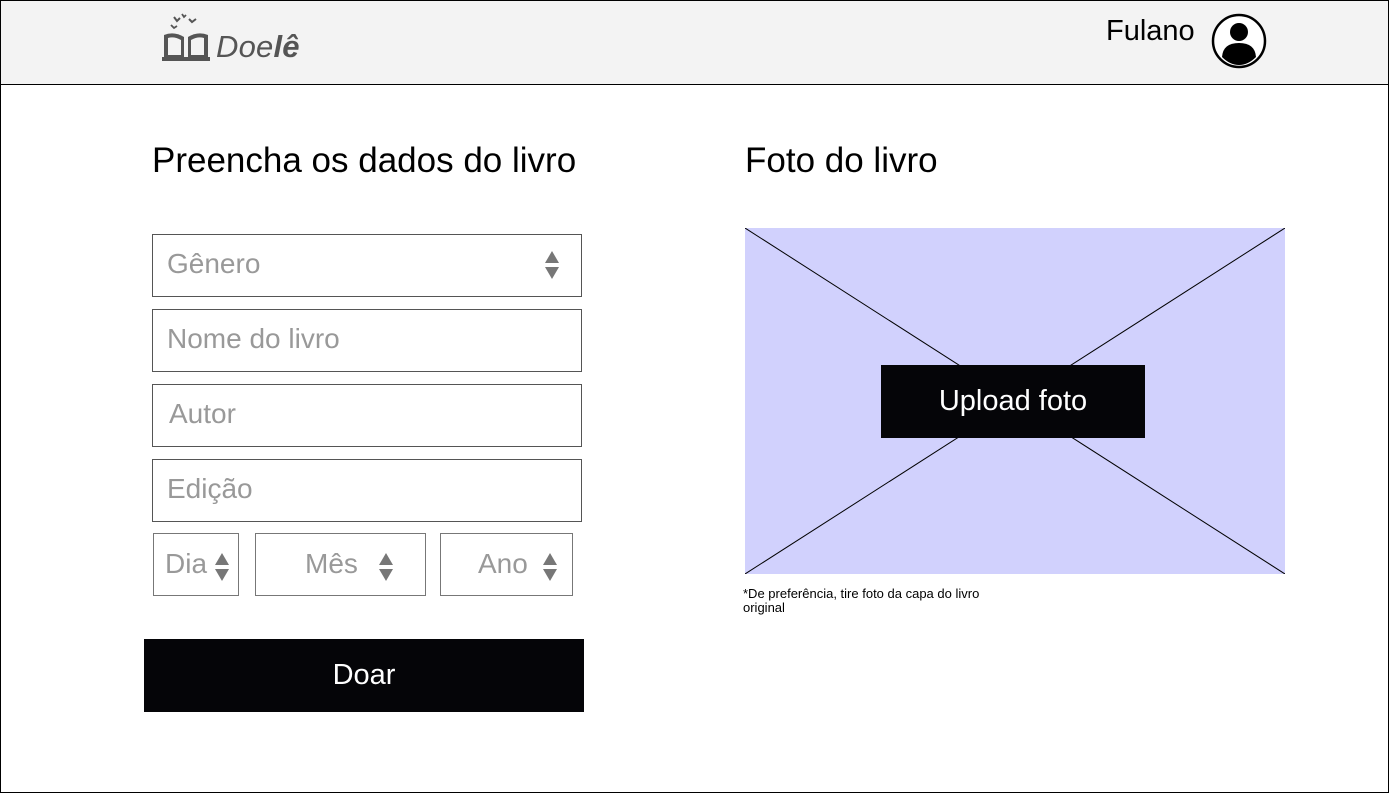 Image resolution: width=1389 pixels, height=793 pixels. What do you see at coordinates (367, 415) in the screenshot?
I see `author-field: Autor` at bounding box center [367, 415].